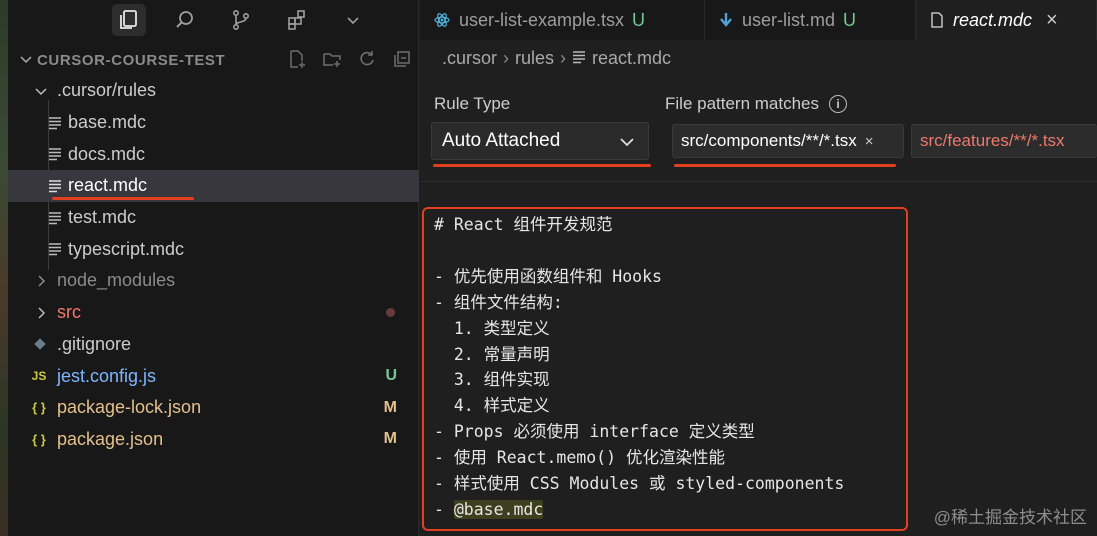 Image resolution: width=1097 pixels, height=536 pixels. Describe the element at coordinates (838, 104) in the screenshot. I see `info-icon: i` at that location.